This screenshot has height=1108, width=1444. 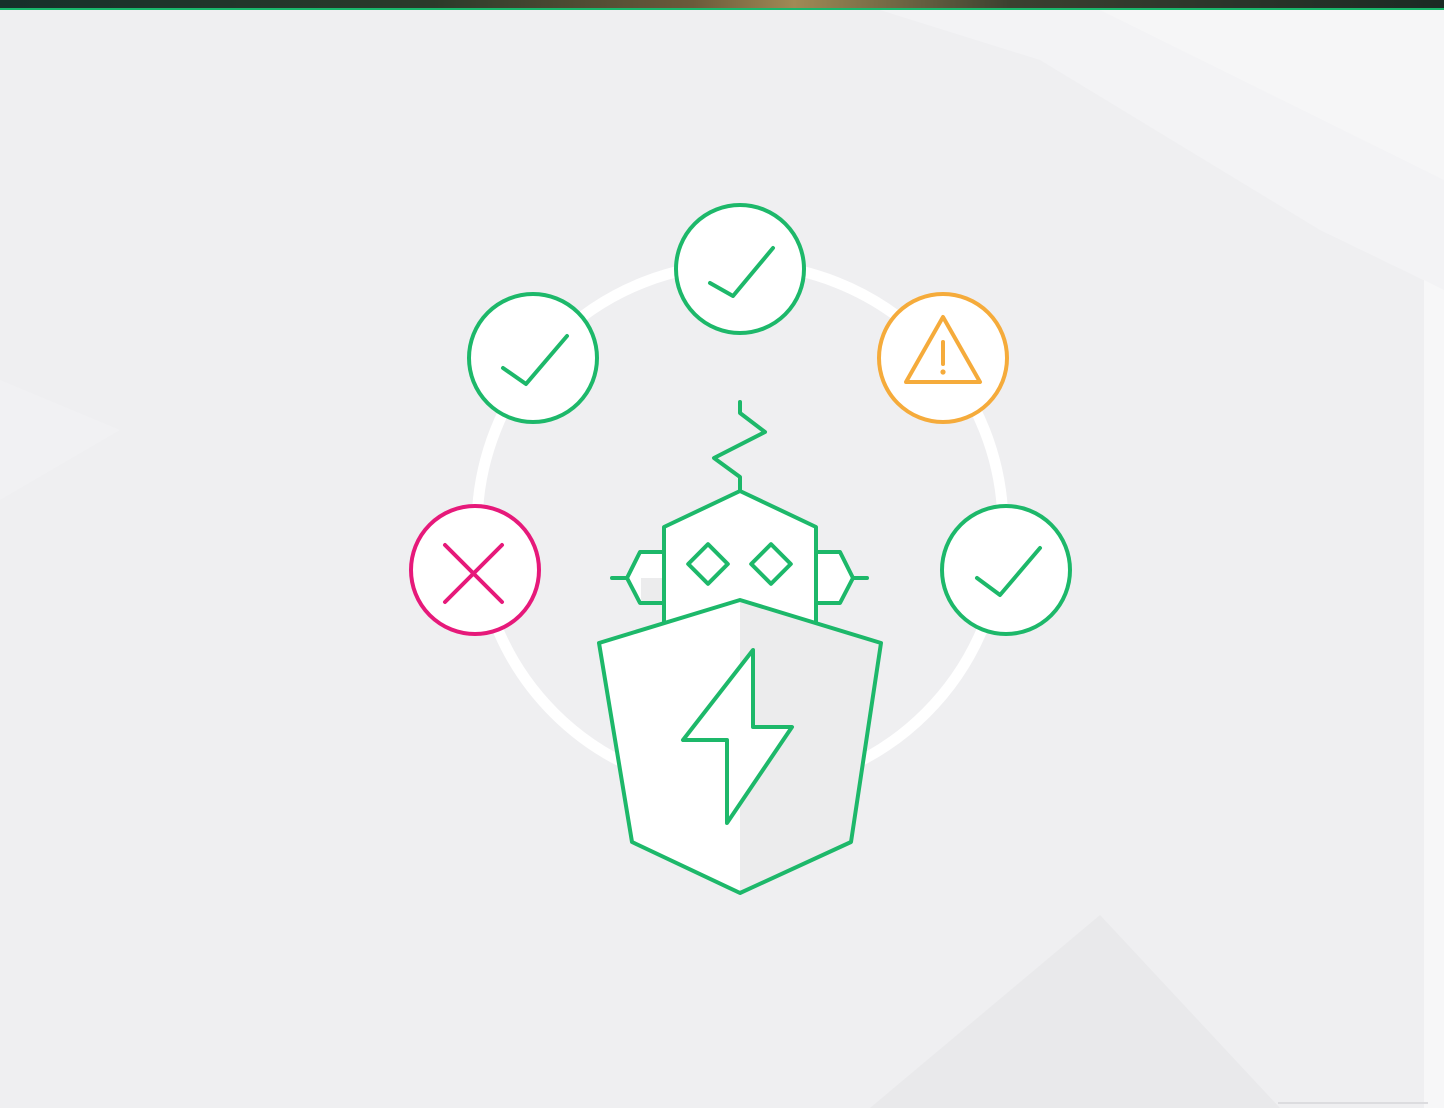 I want to click on antenna-icon, so click(x=739, y=446).